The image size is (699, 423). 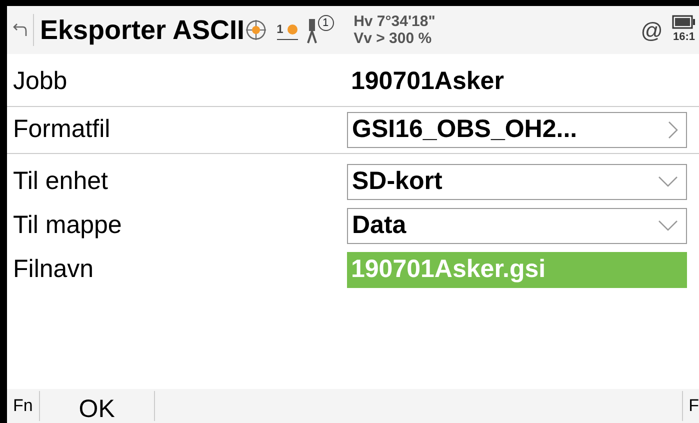 I want to click on screen-title: Eksporter ASCII, so click(x=142, y=30).